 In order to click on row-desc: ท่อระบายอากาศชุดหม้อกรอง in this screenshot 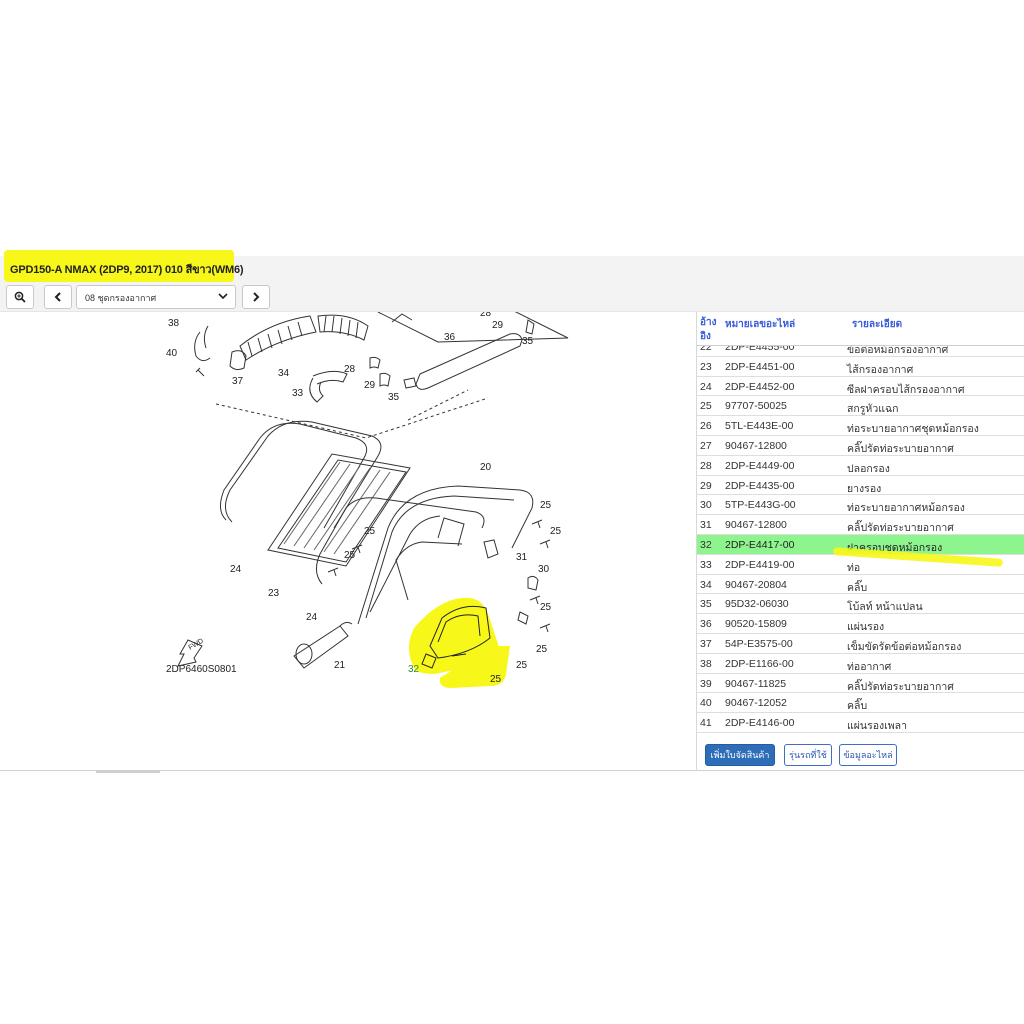, I will do `click(913, 429)`.